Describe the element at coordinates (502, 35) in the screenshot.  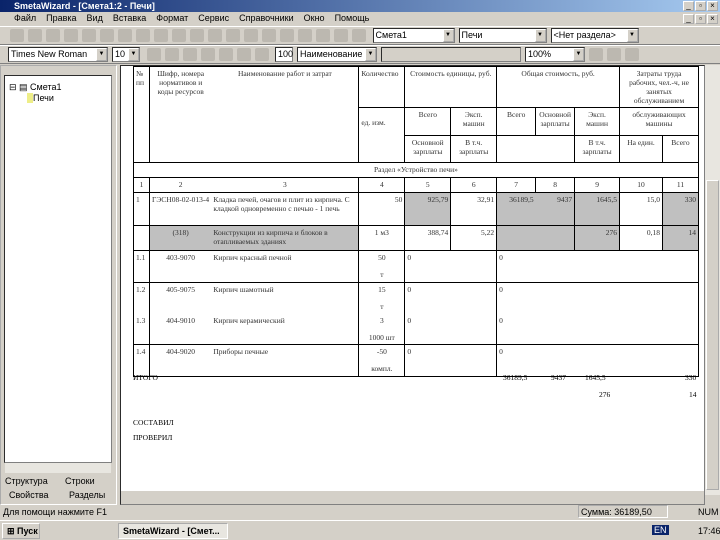
I see `object-combo: Печи ▼` at that location.